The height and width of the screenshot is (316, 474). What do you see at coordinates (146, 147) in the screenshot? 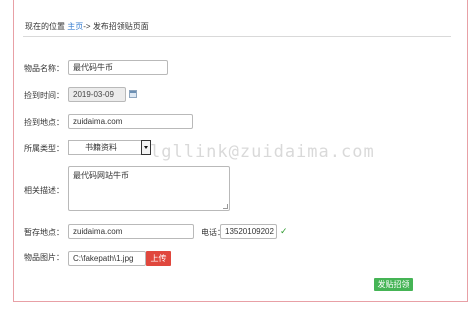
I see `chevron-down-icon` at bounding box center [146, 147].